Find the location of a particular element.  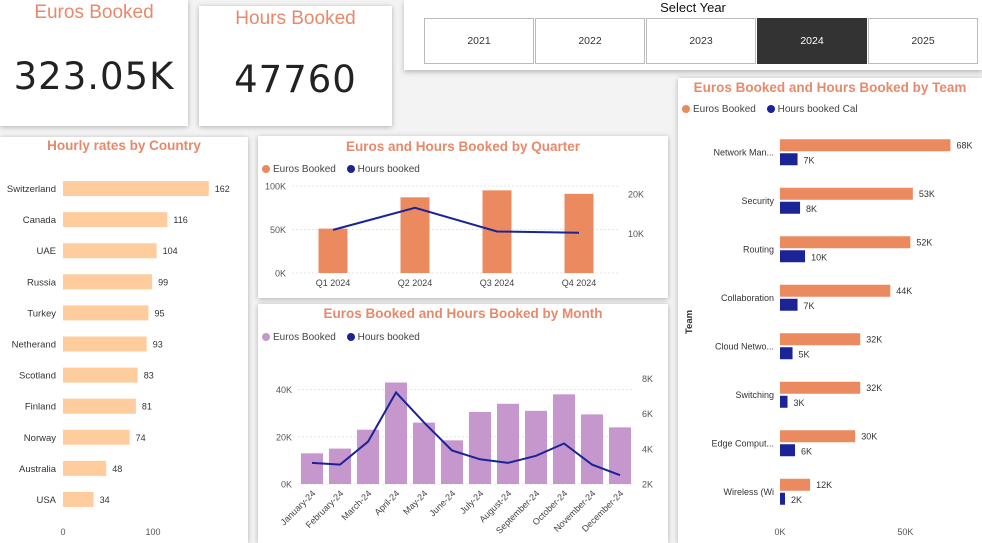

country-value-label: 95 is located at coordinates (160, 313).